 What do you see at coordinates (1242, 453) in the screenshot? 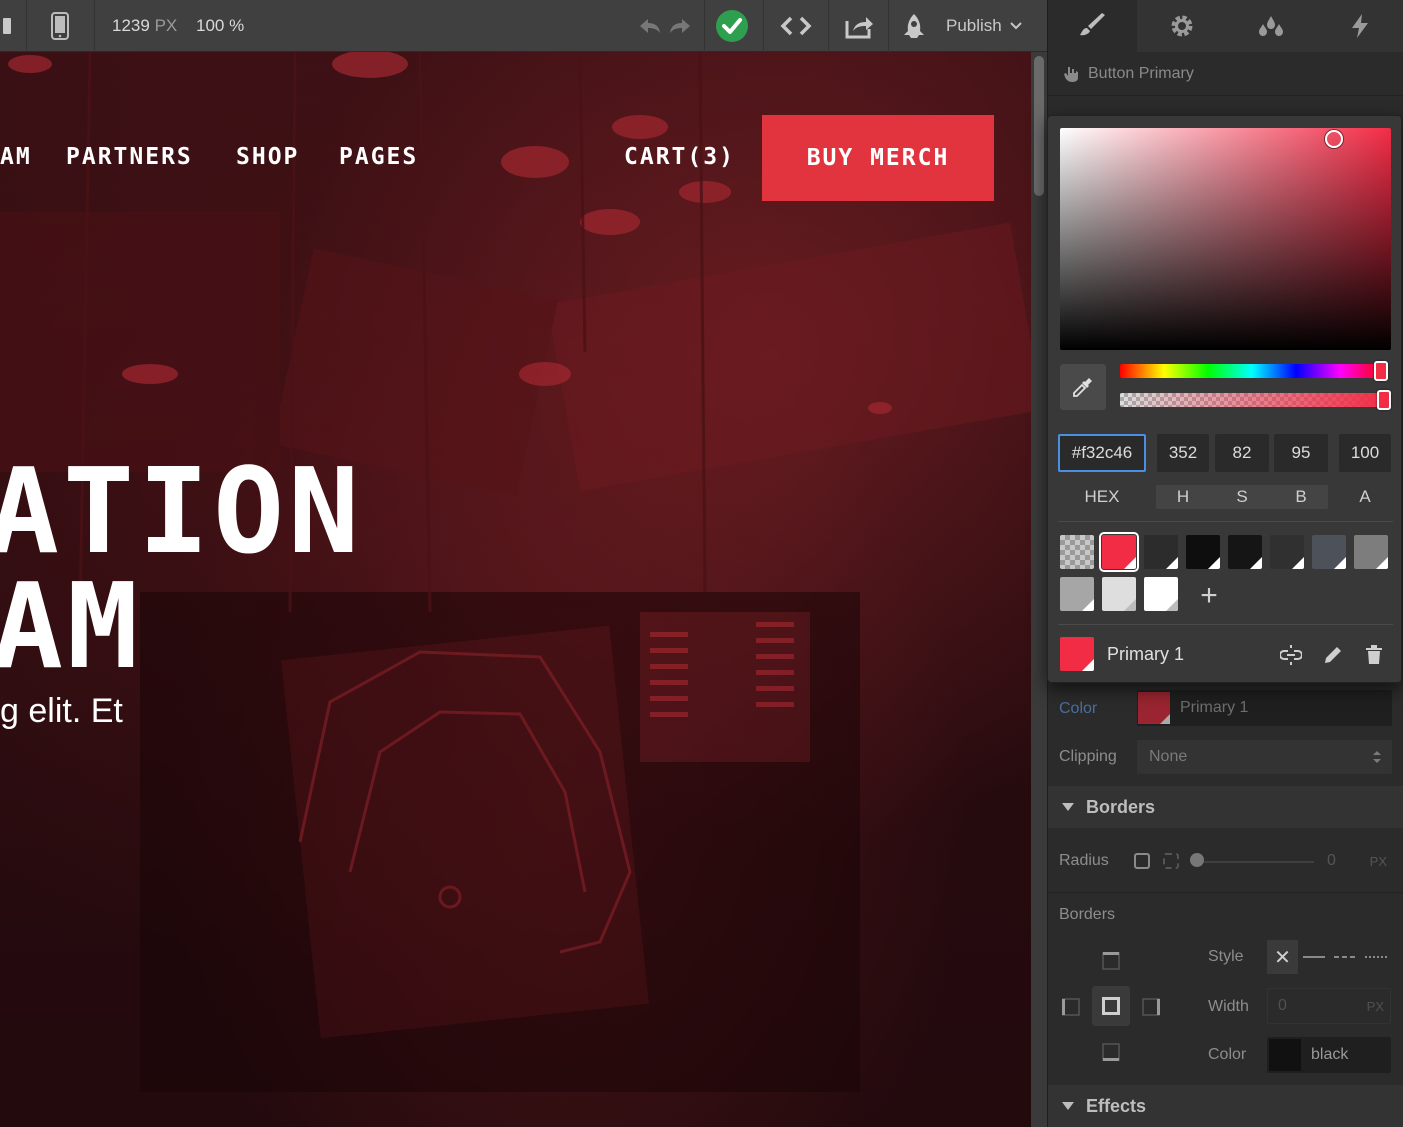
I see `saturation-input: 82` at bounding box center [1242, 453].